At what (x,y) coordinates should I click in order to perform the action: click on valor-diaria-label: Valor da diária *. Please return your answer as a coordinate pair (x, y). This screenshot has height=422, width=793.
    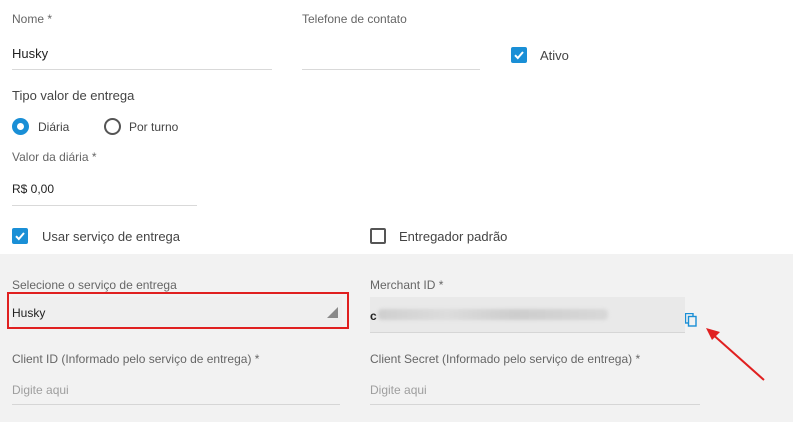
    Looking at the image, I should click on (54, 157).